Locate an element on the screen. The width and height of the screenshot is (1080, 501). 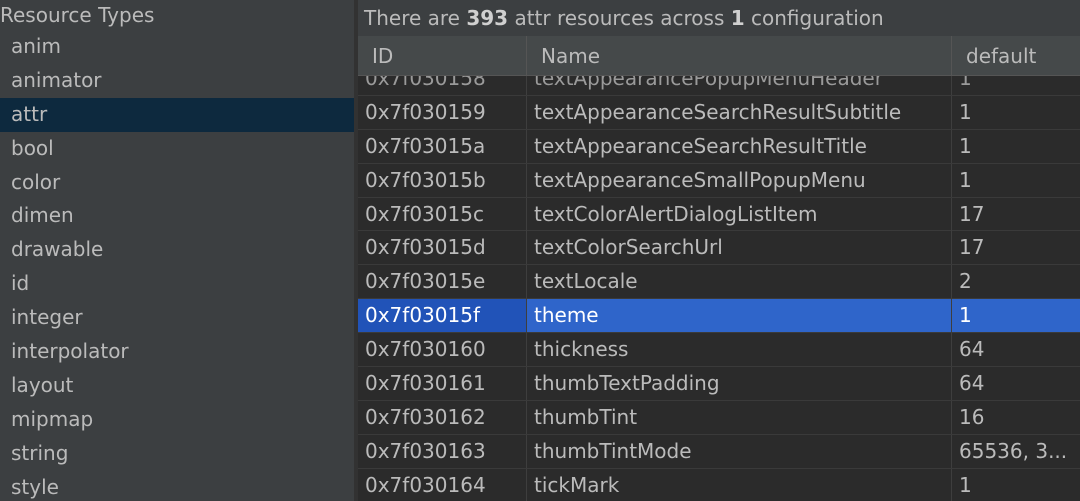
resource-type-item: animator is located at coordinates (177, 81).